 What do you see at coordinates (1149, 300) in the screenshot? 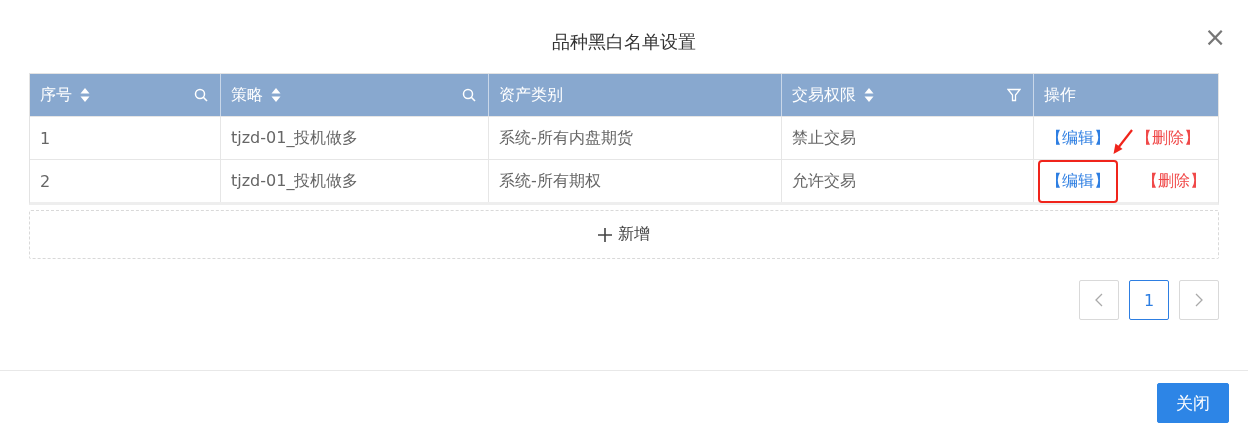
I see `page-button: 1` at bounding box center [1149, 300].